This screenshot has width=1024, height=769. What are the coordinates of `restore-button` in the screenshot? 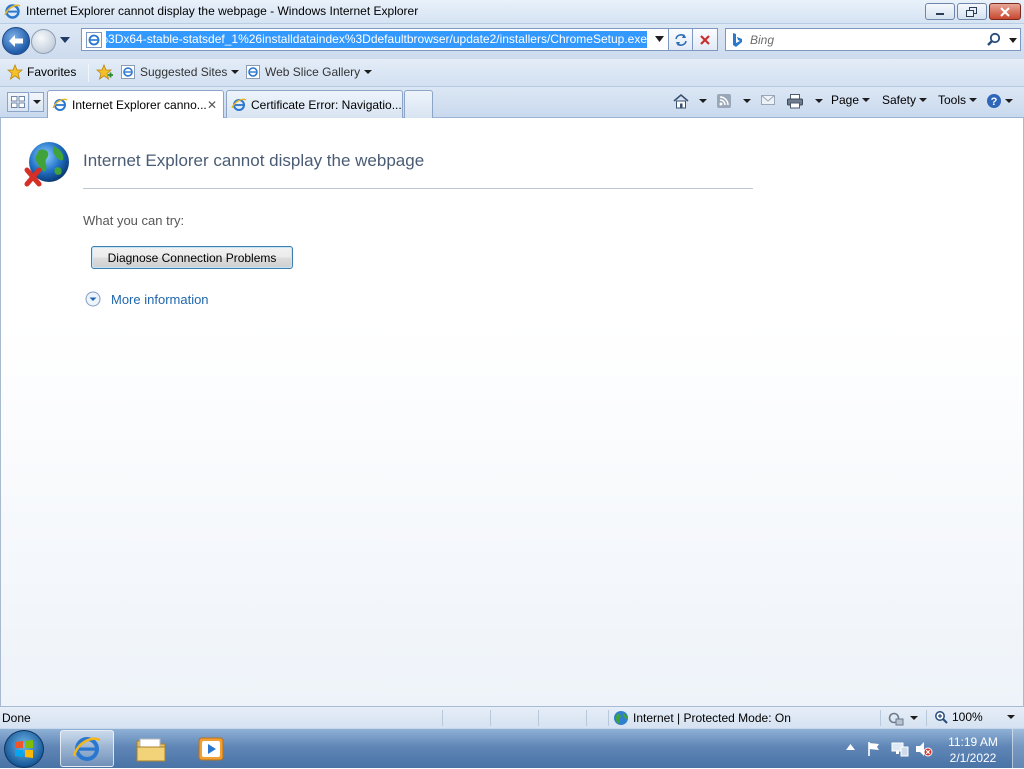 It's located at (972, 11).